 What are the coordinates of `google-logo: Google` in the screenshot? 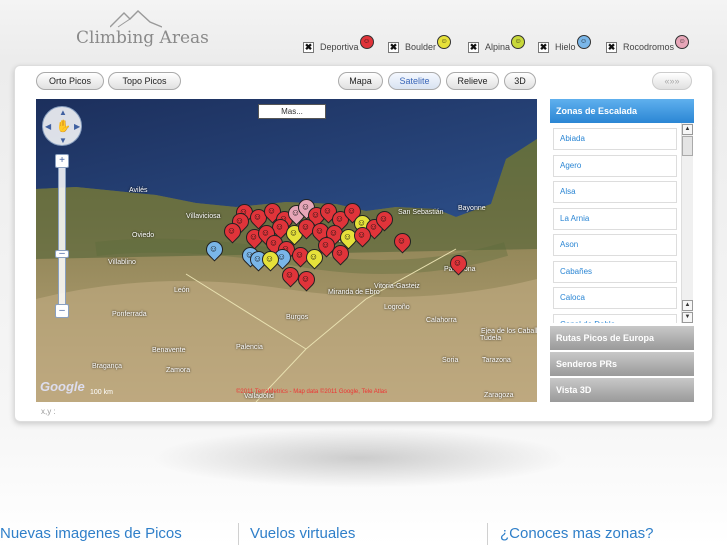 It's located at (62, 386).